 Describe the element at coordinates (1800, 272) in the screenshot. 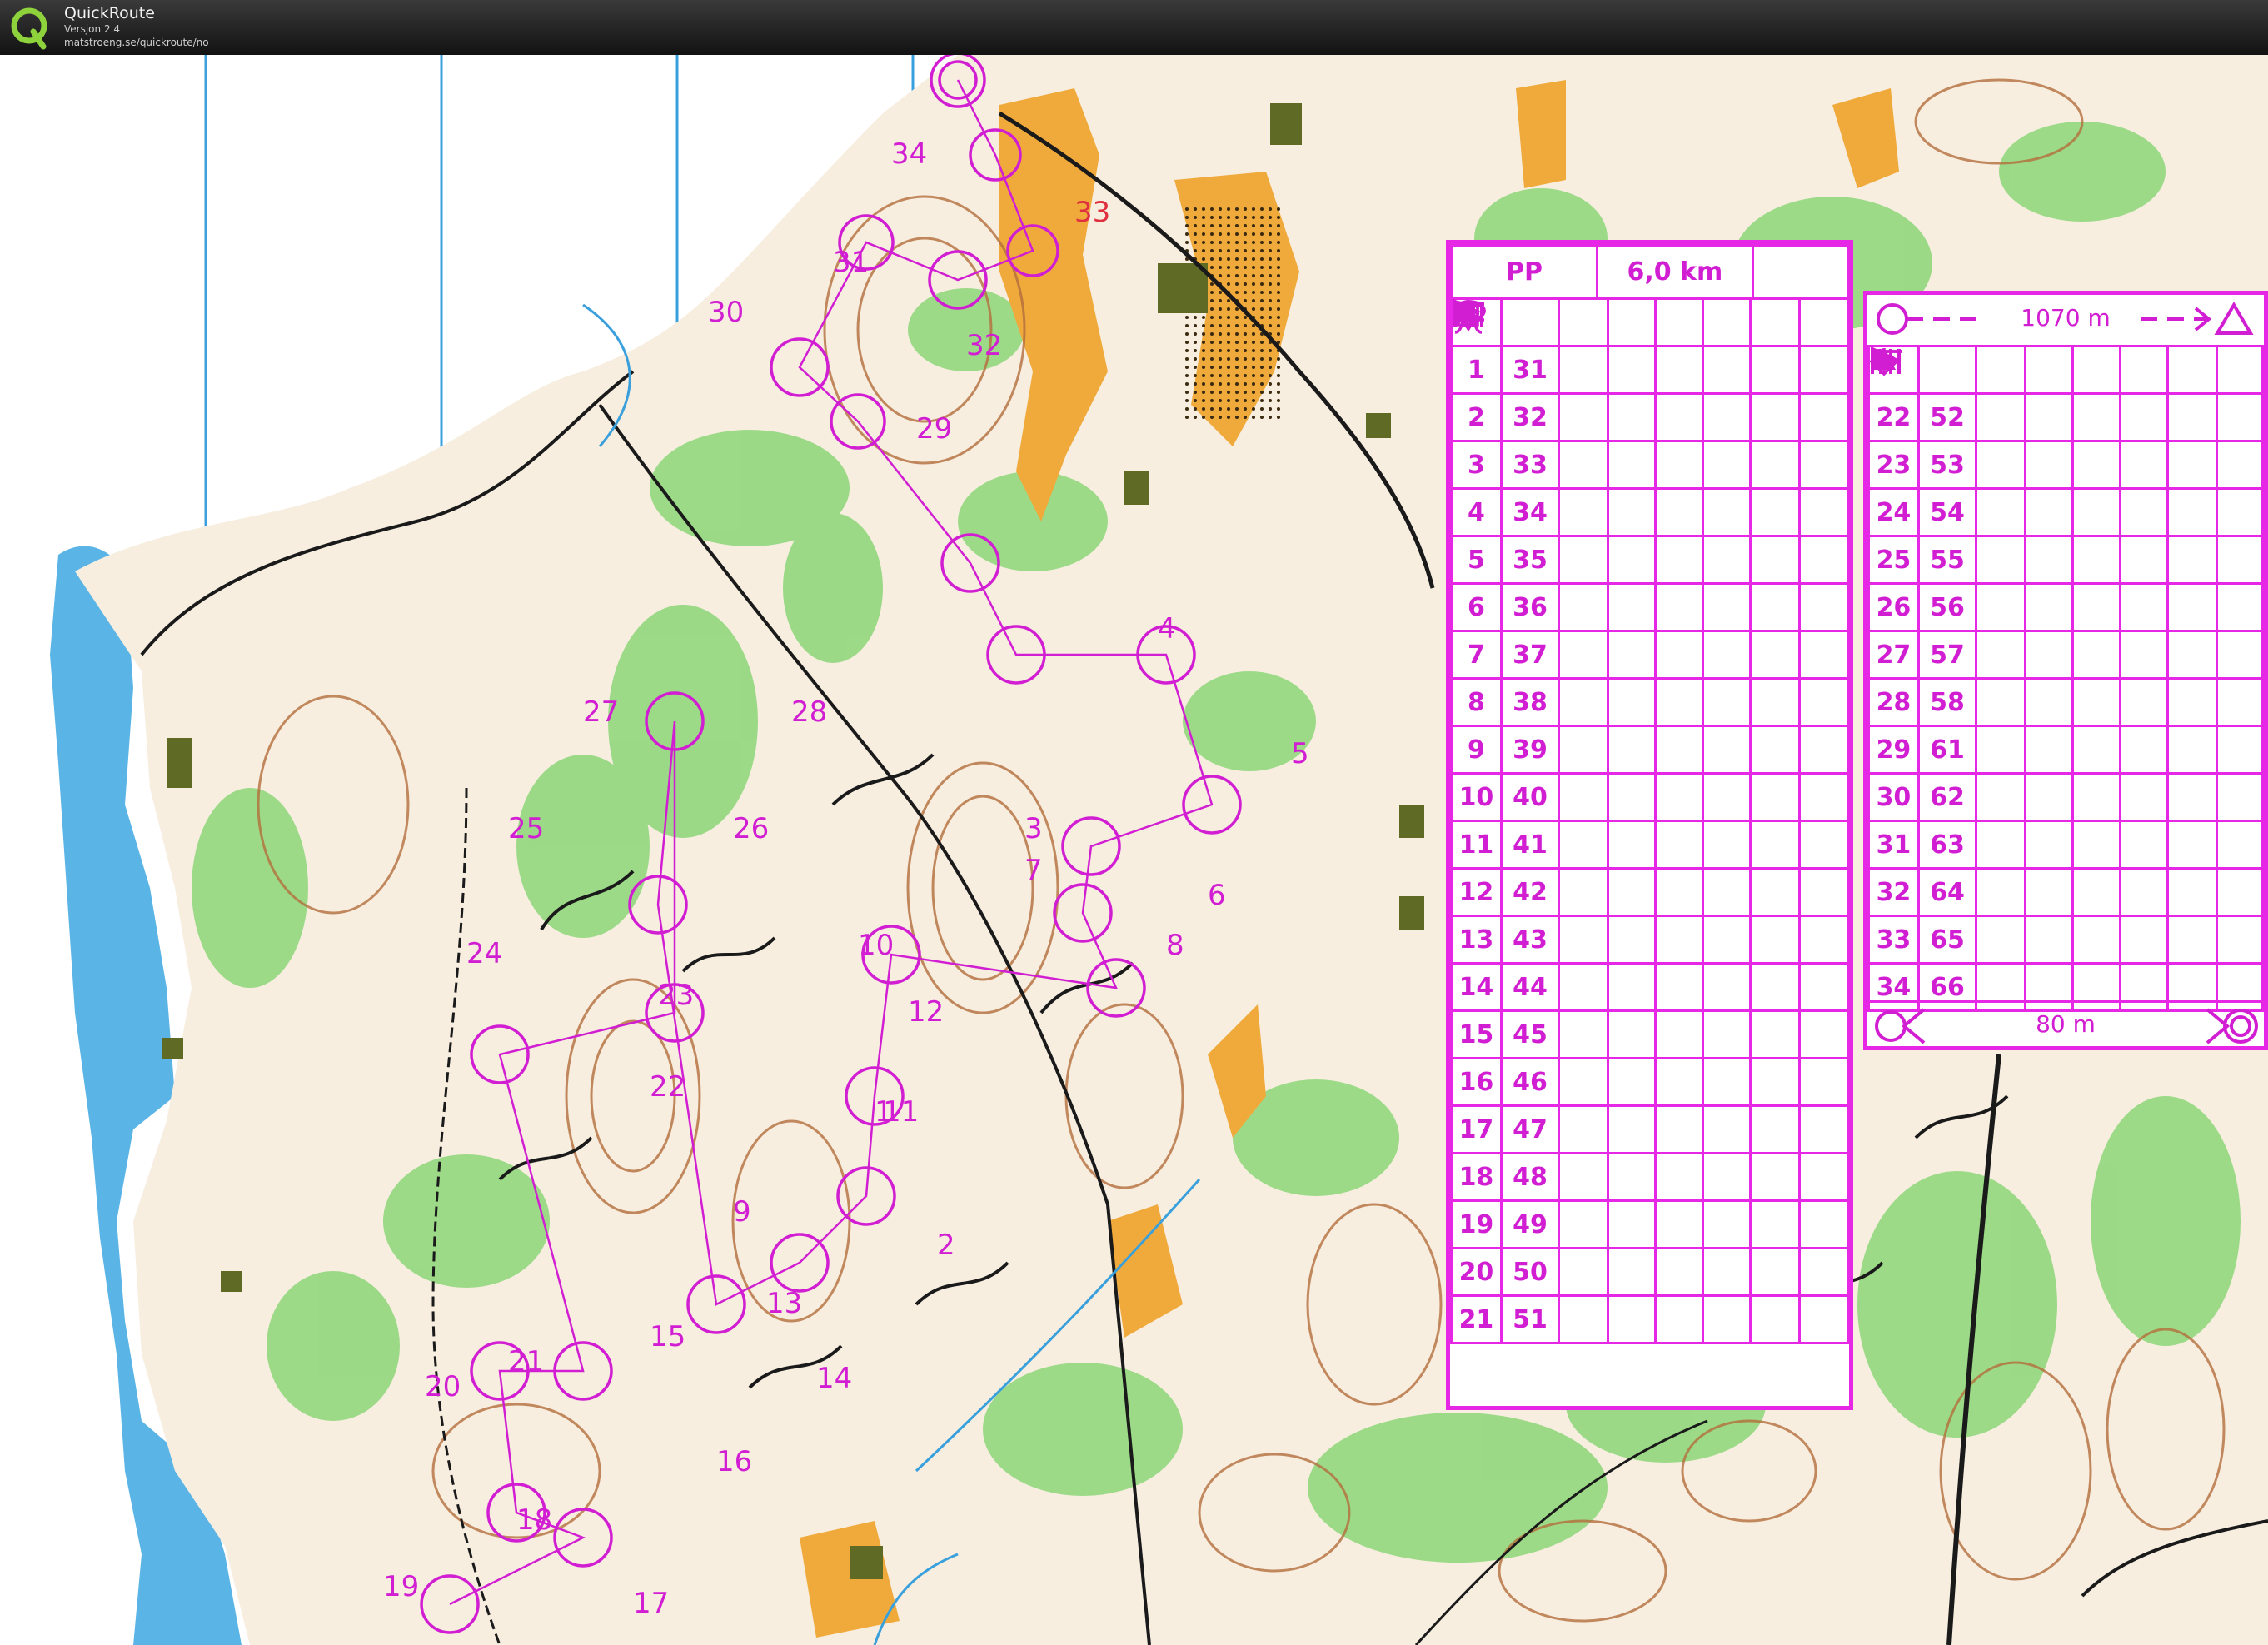

I see `header-blank` at that location.